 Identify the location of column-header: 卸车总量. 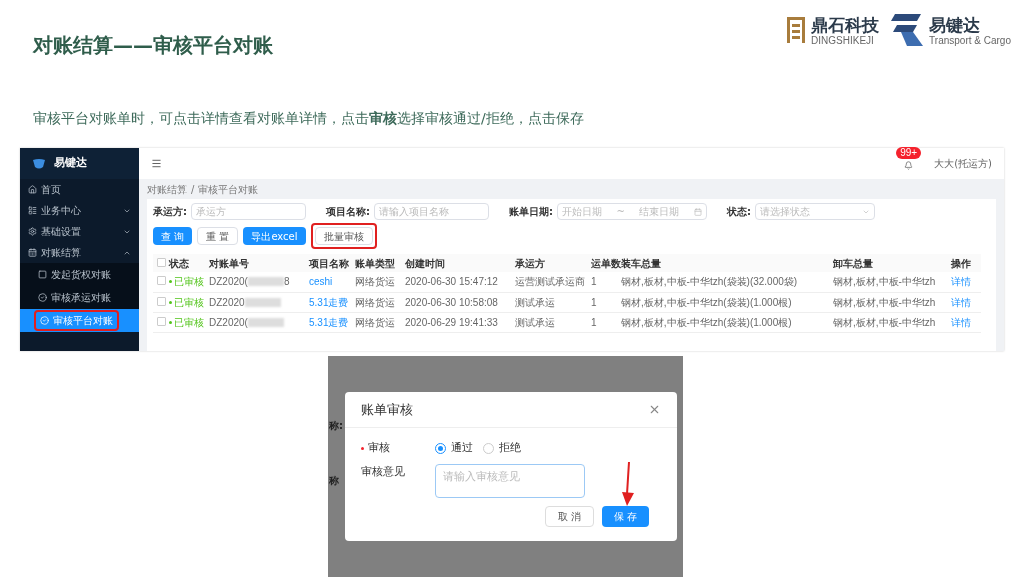
(892, 263).